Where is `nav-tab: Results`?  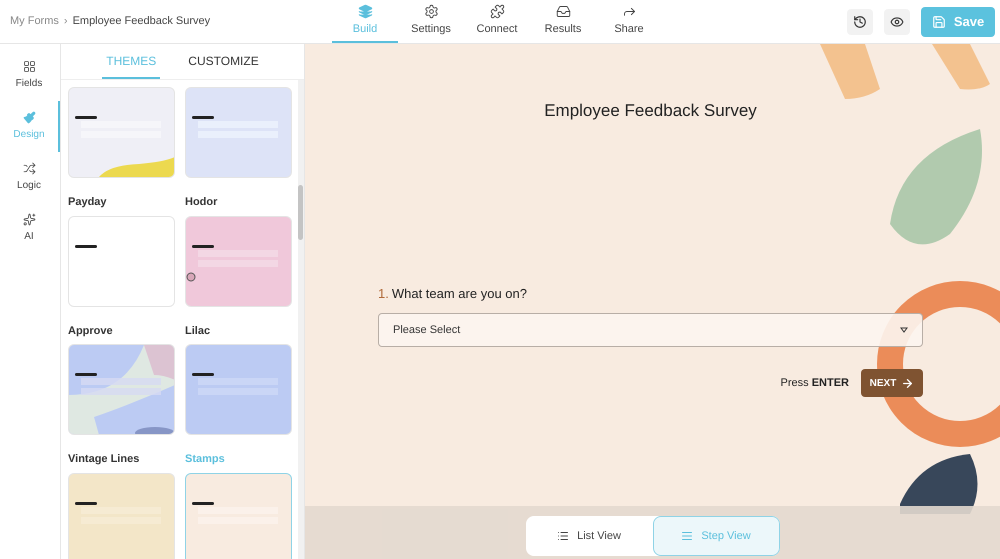
nav-tab: Results is located at coordinates (563, 21).